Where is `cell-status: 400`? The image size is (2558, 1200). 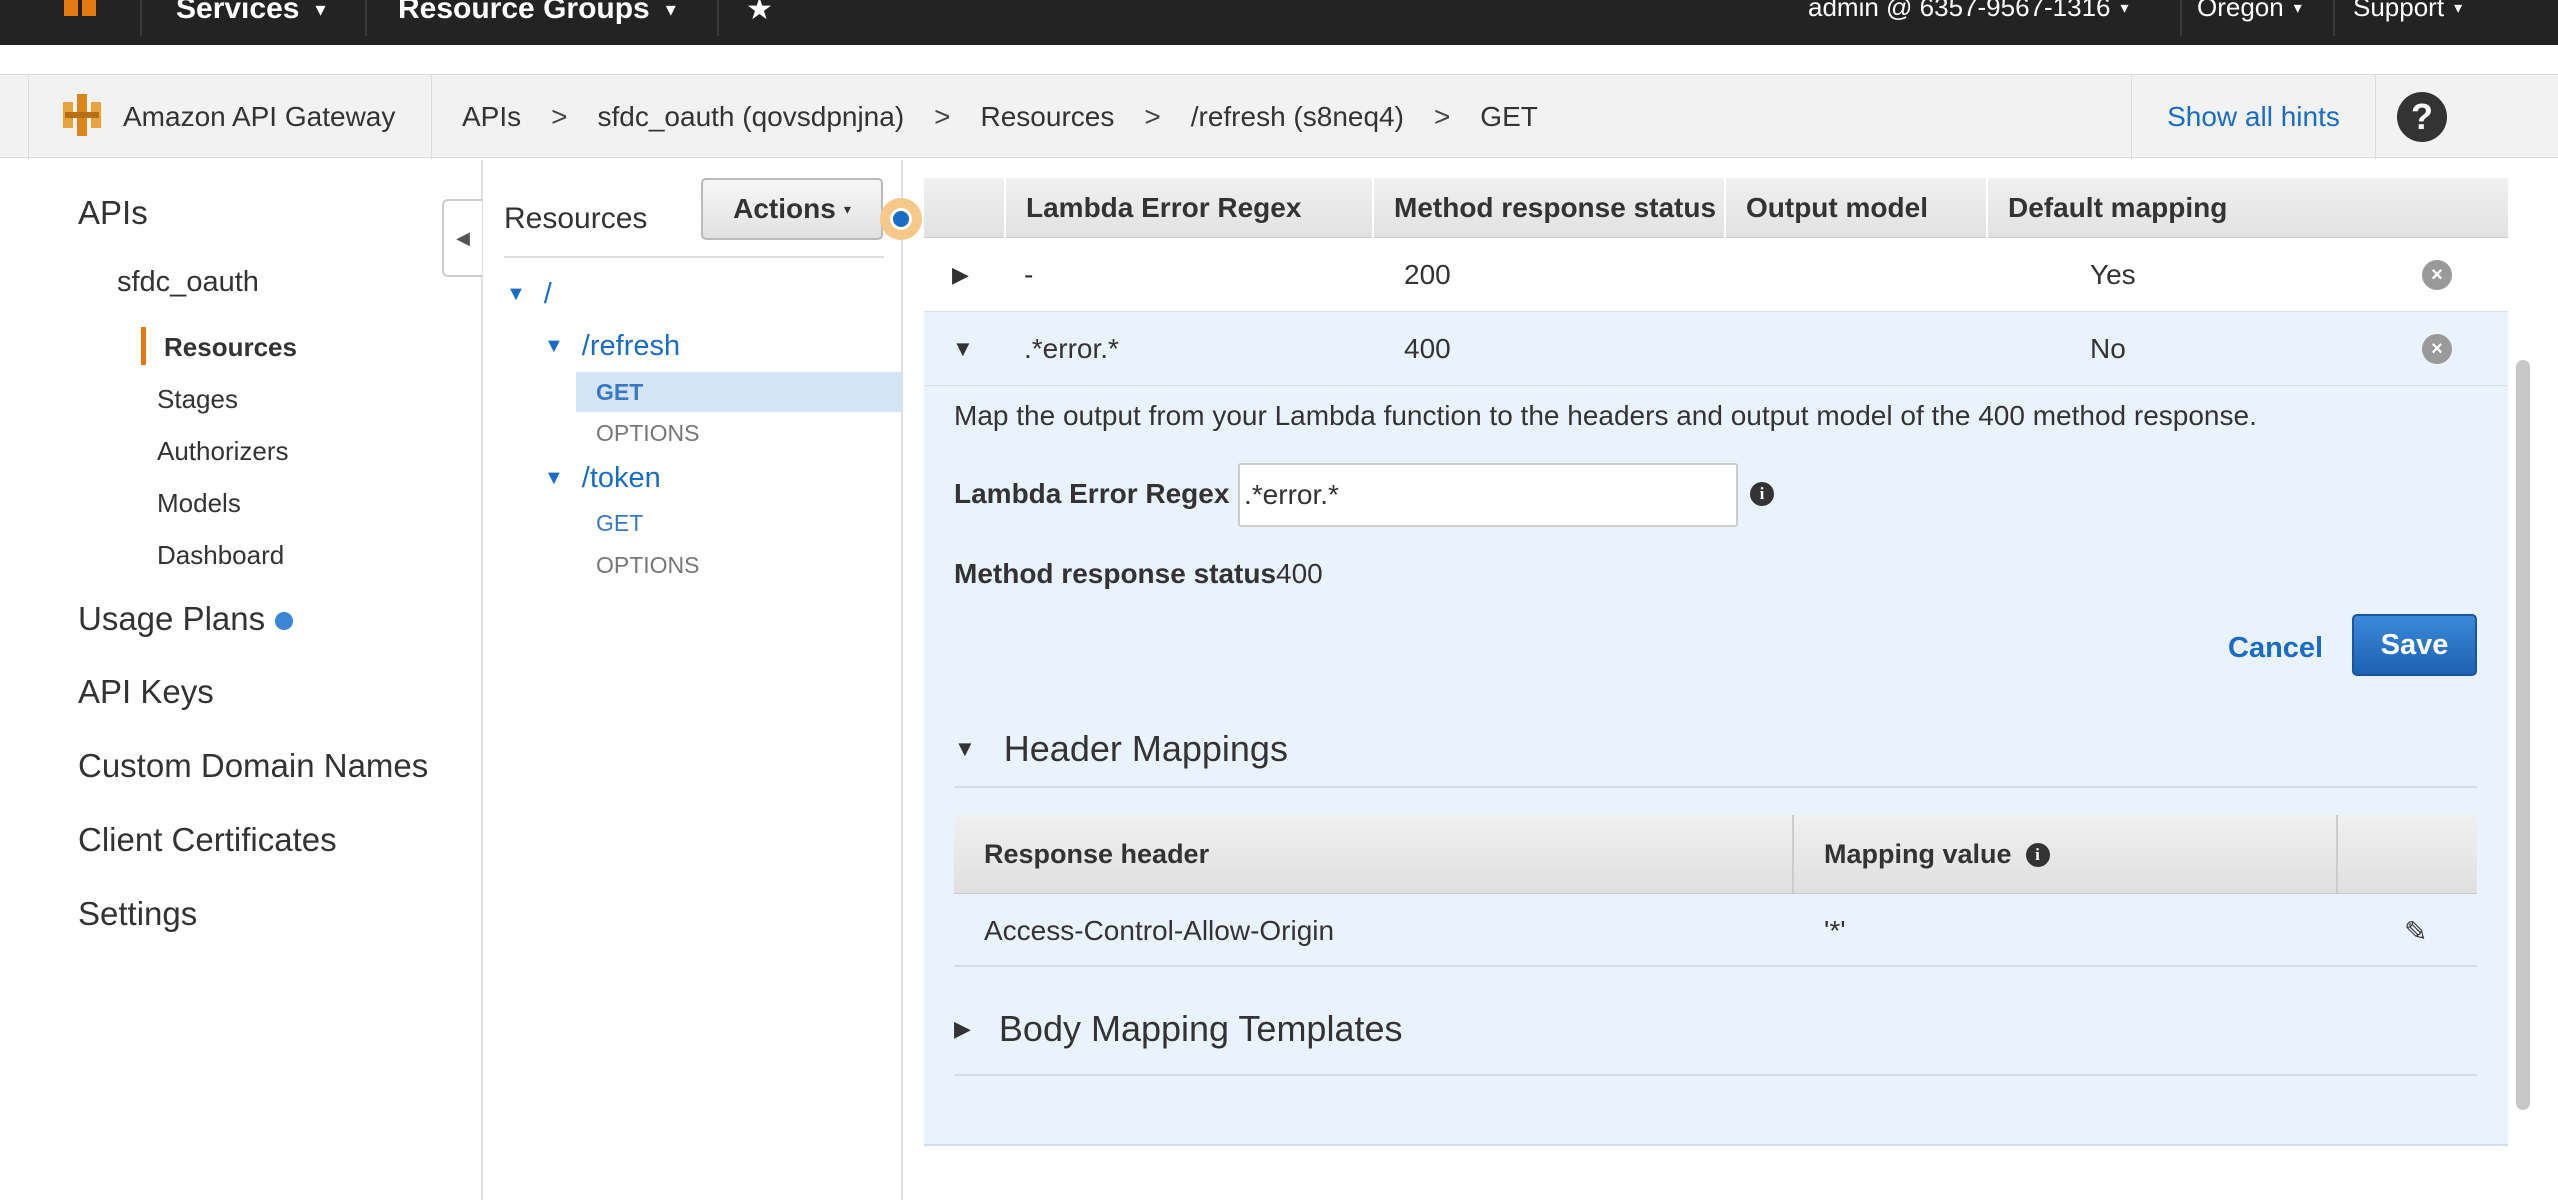
cell-status: 400 is located at coordinates (1427, 348).